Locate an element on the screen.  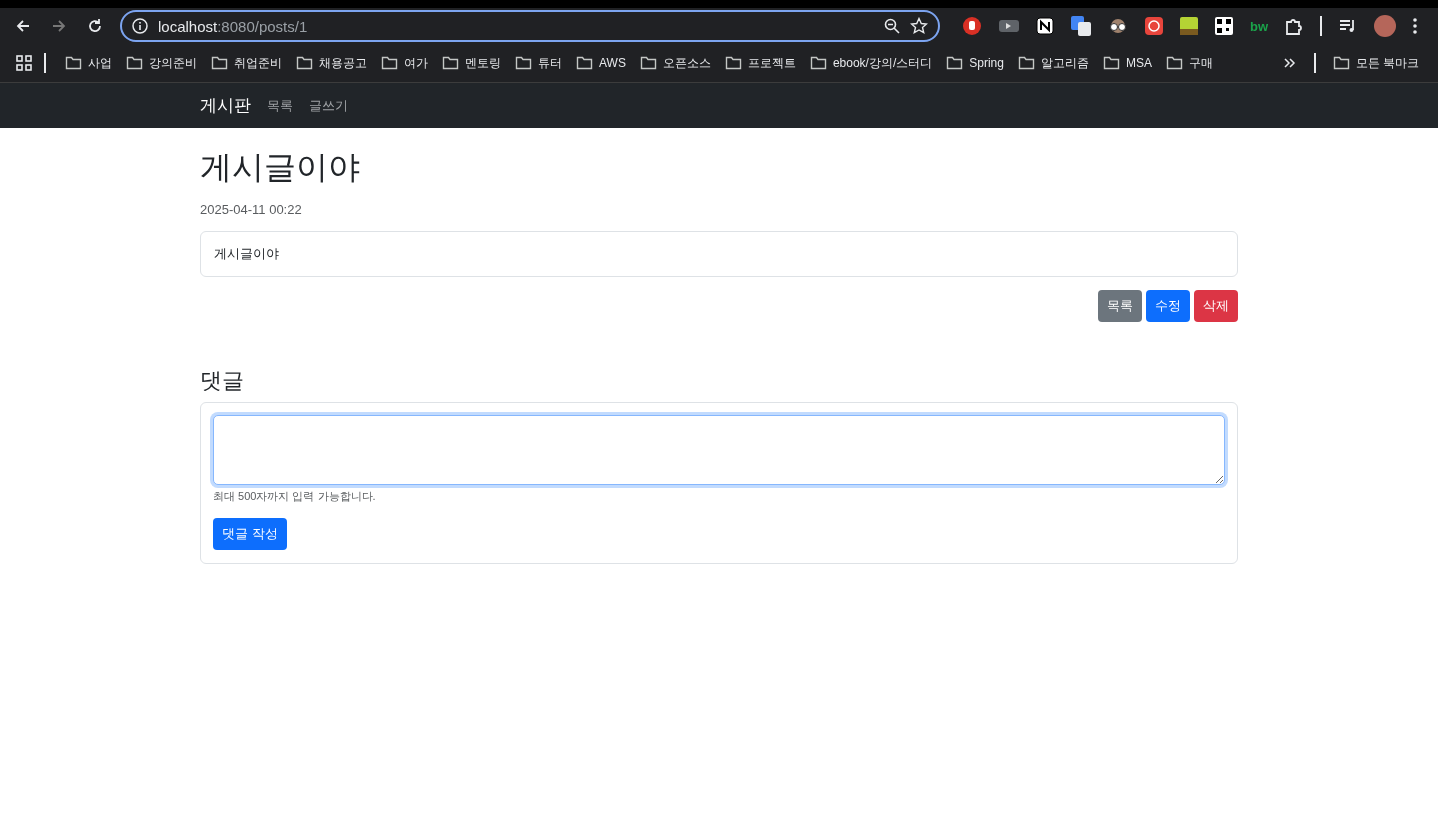
url-path: :8080/posts/1 is located at coordinates (262, 26).